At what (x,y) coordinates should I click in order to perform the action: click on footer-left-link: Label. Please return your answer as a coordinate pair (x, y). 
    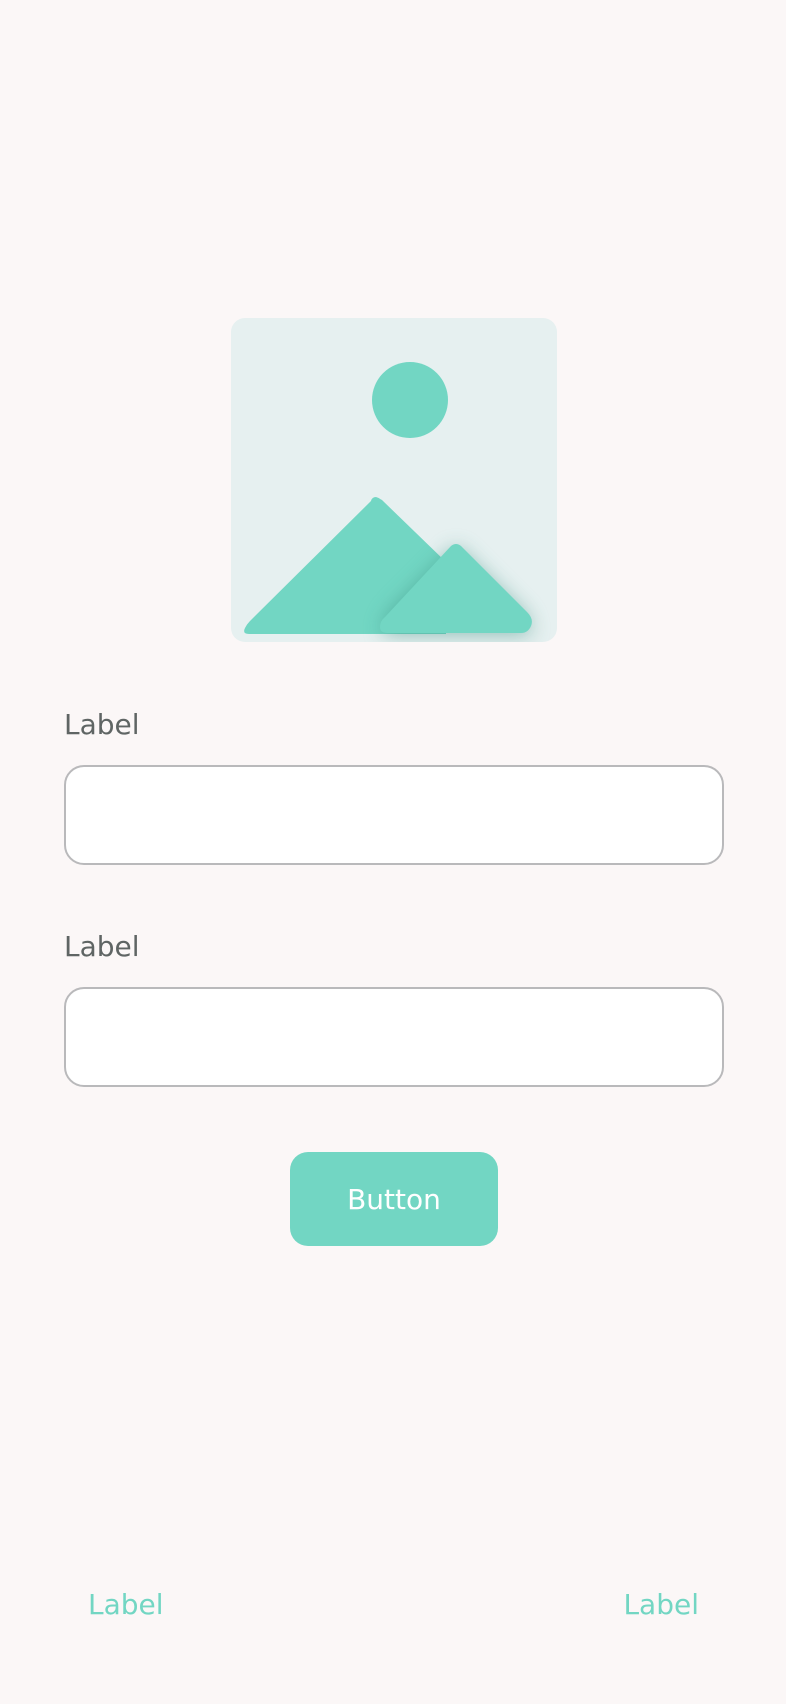
    Looking at the image, I should click on (126, 1604).